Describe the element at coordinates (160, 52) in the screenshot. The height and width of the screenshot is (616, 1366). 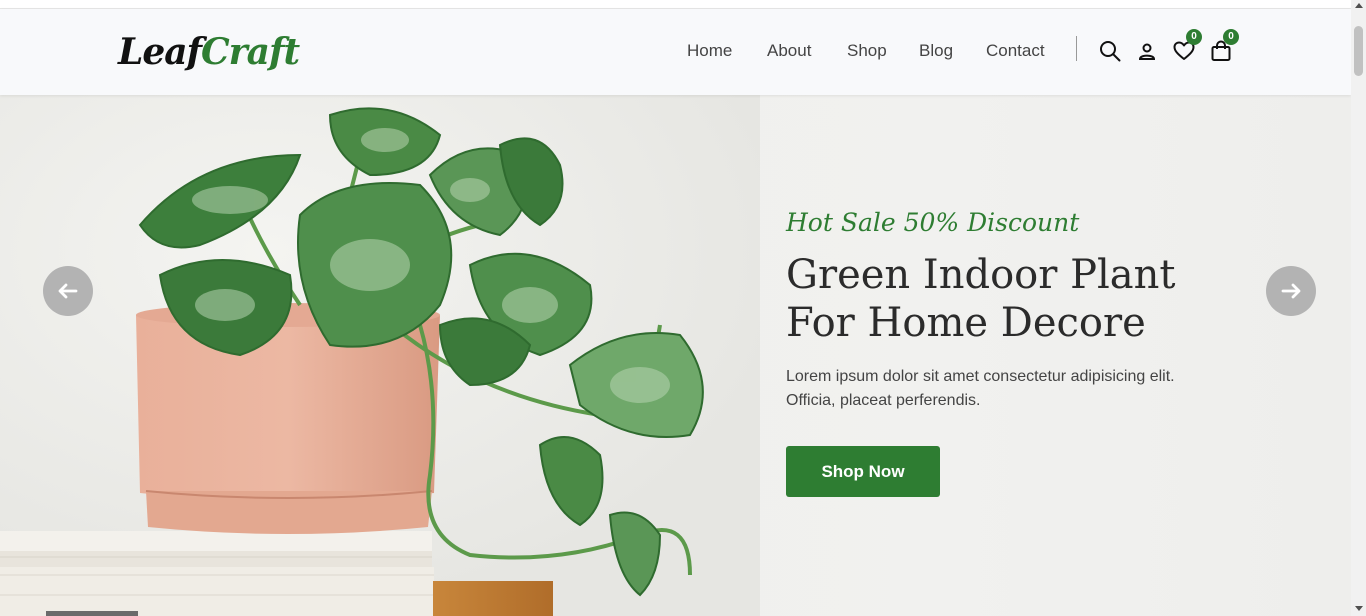
I see `logo-leaf-text: Leaf` at that location.